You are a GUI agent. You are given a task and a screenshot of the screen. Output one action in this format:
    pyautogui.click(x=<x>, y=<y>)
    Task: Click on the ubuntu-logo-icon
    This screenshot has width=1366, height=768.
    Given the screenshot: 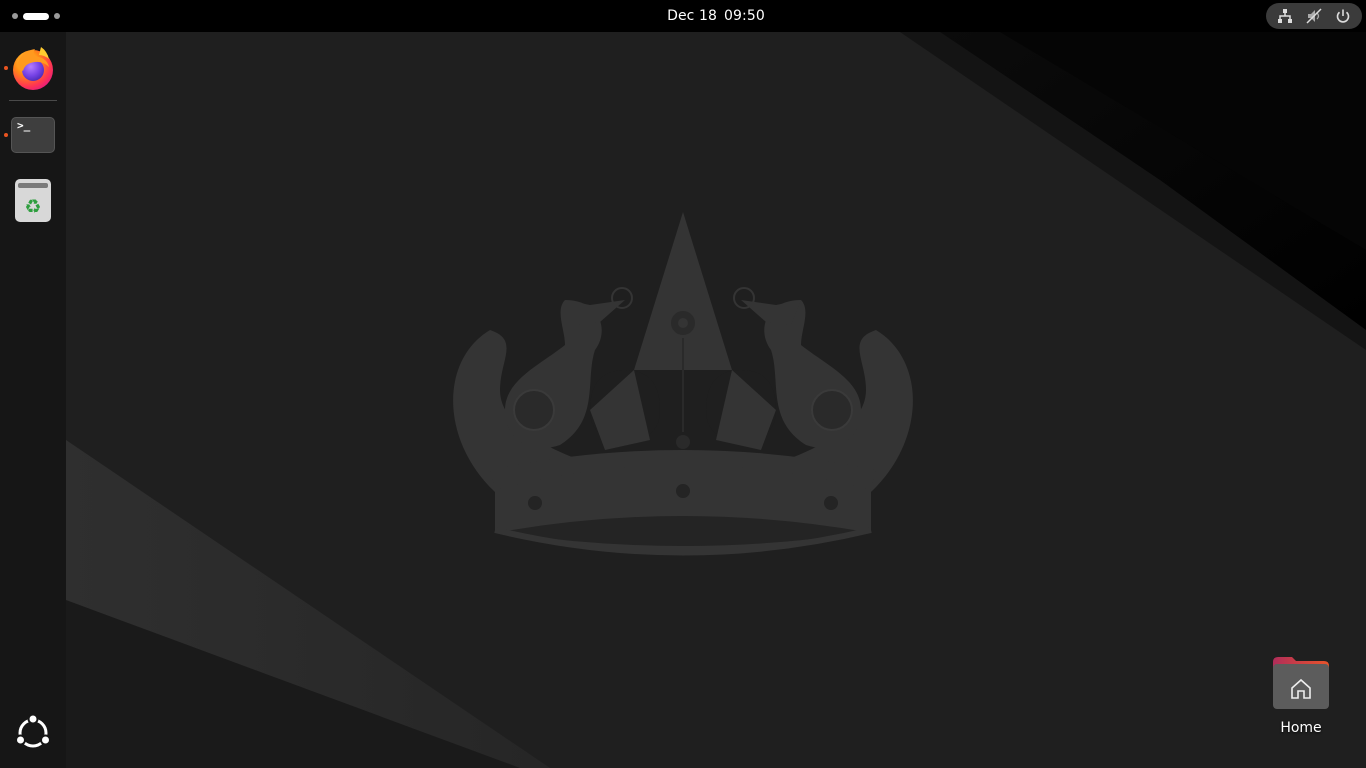 What is the action you would take?
    pyautogui.click(x=33, y=731)
    